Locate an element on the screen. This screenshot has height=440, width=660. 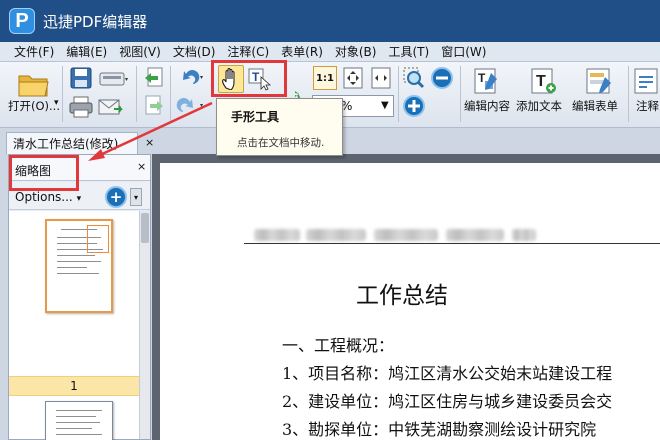
arrow-line is located at coordinates (156, 129).